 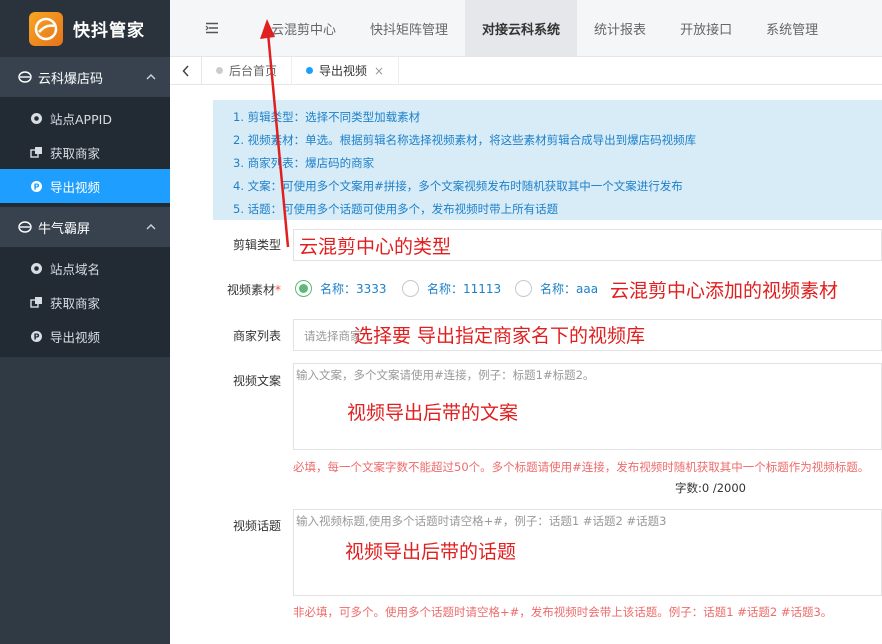 I want to click on notice-line: 3. 商家列表：爆店码的商家, so click(x=304, y=163).